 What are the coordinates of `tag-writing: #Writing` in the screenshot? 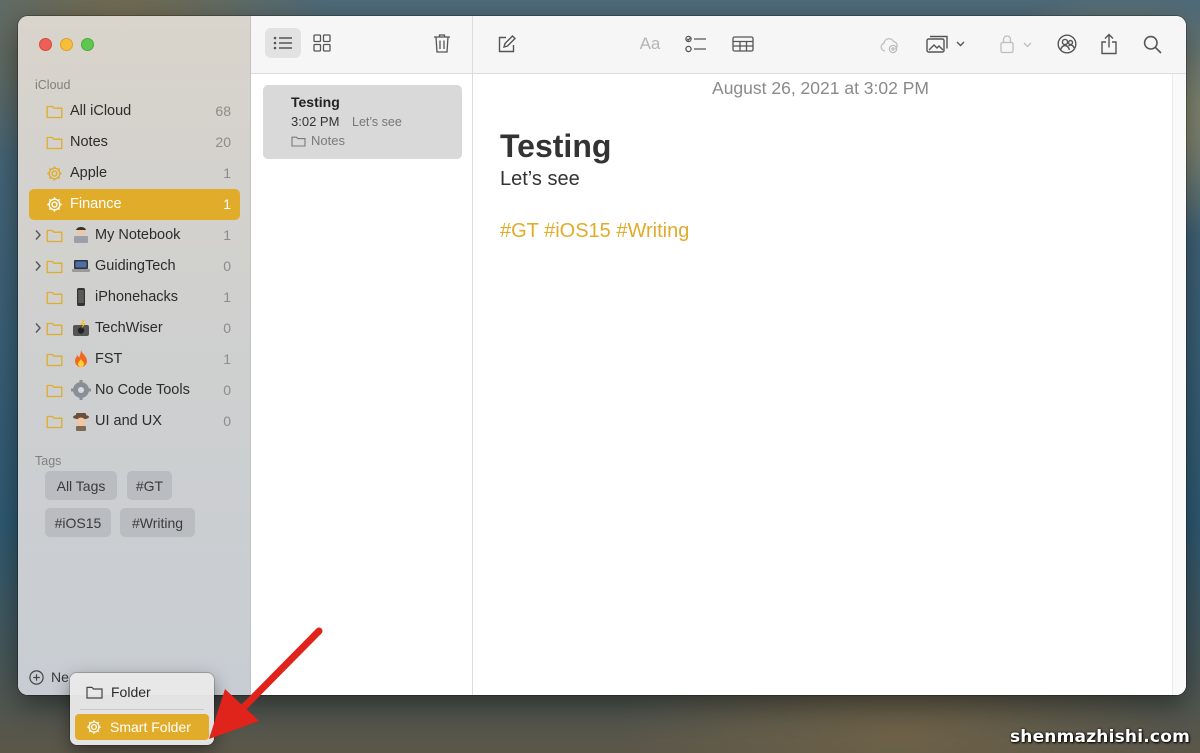 It's located at (157, 522).